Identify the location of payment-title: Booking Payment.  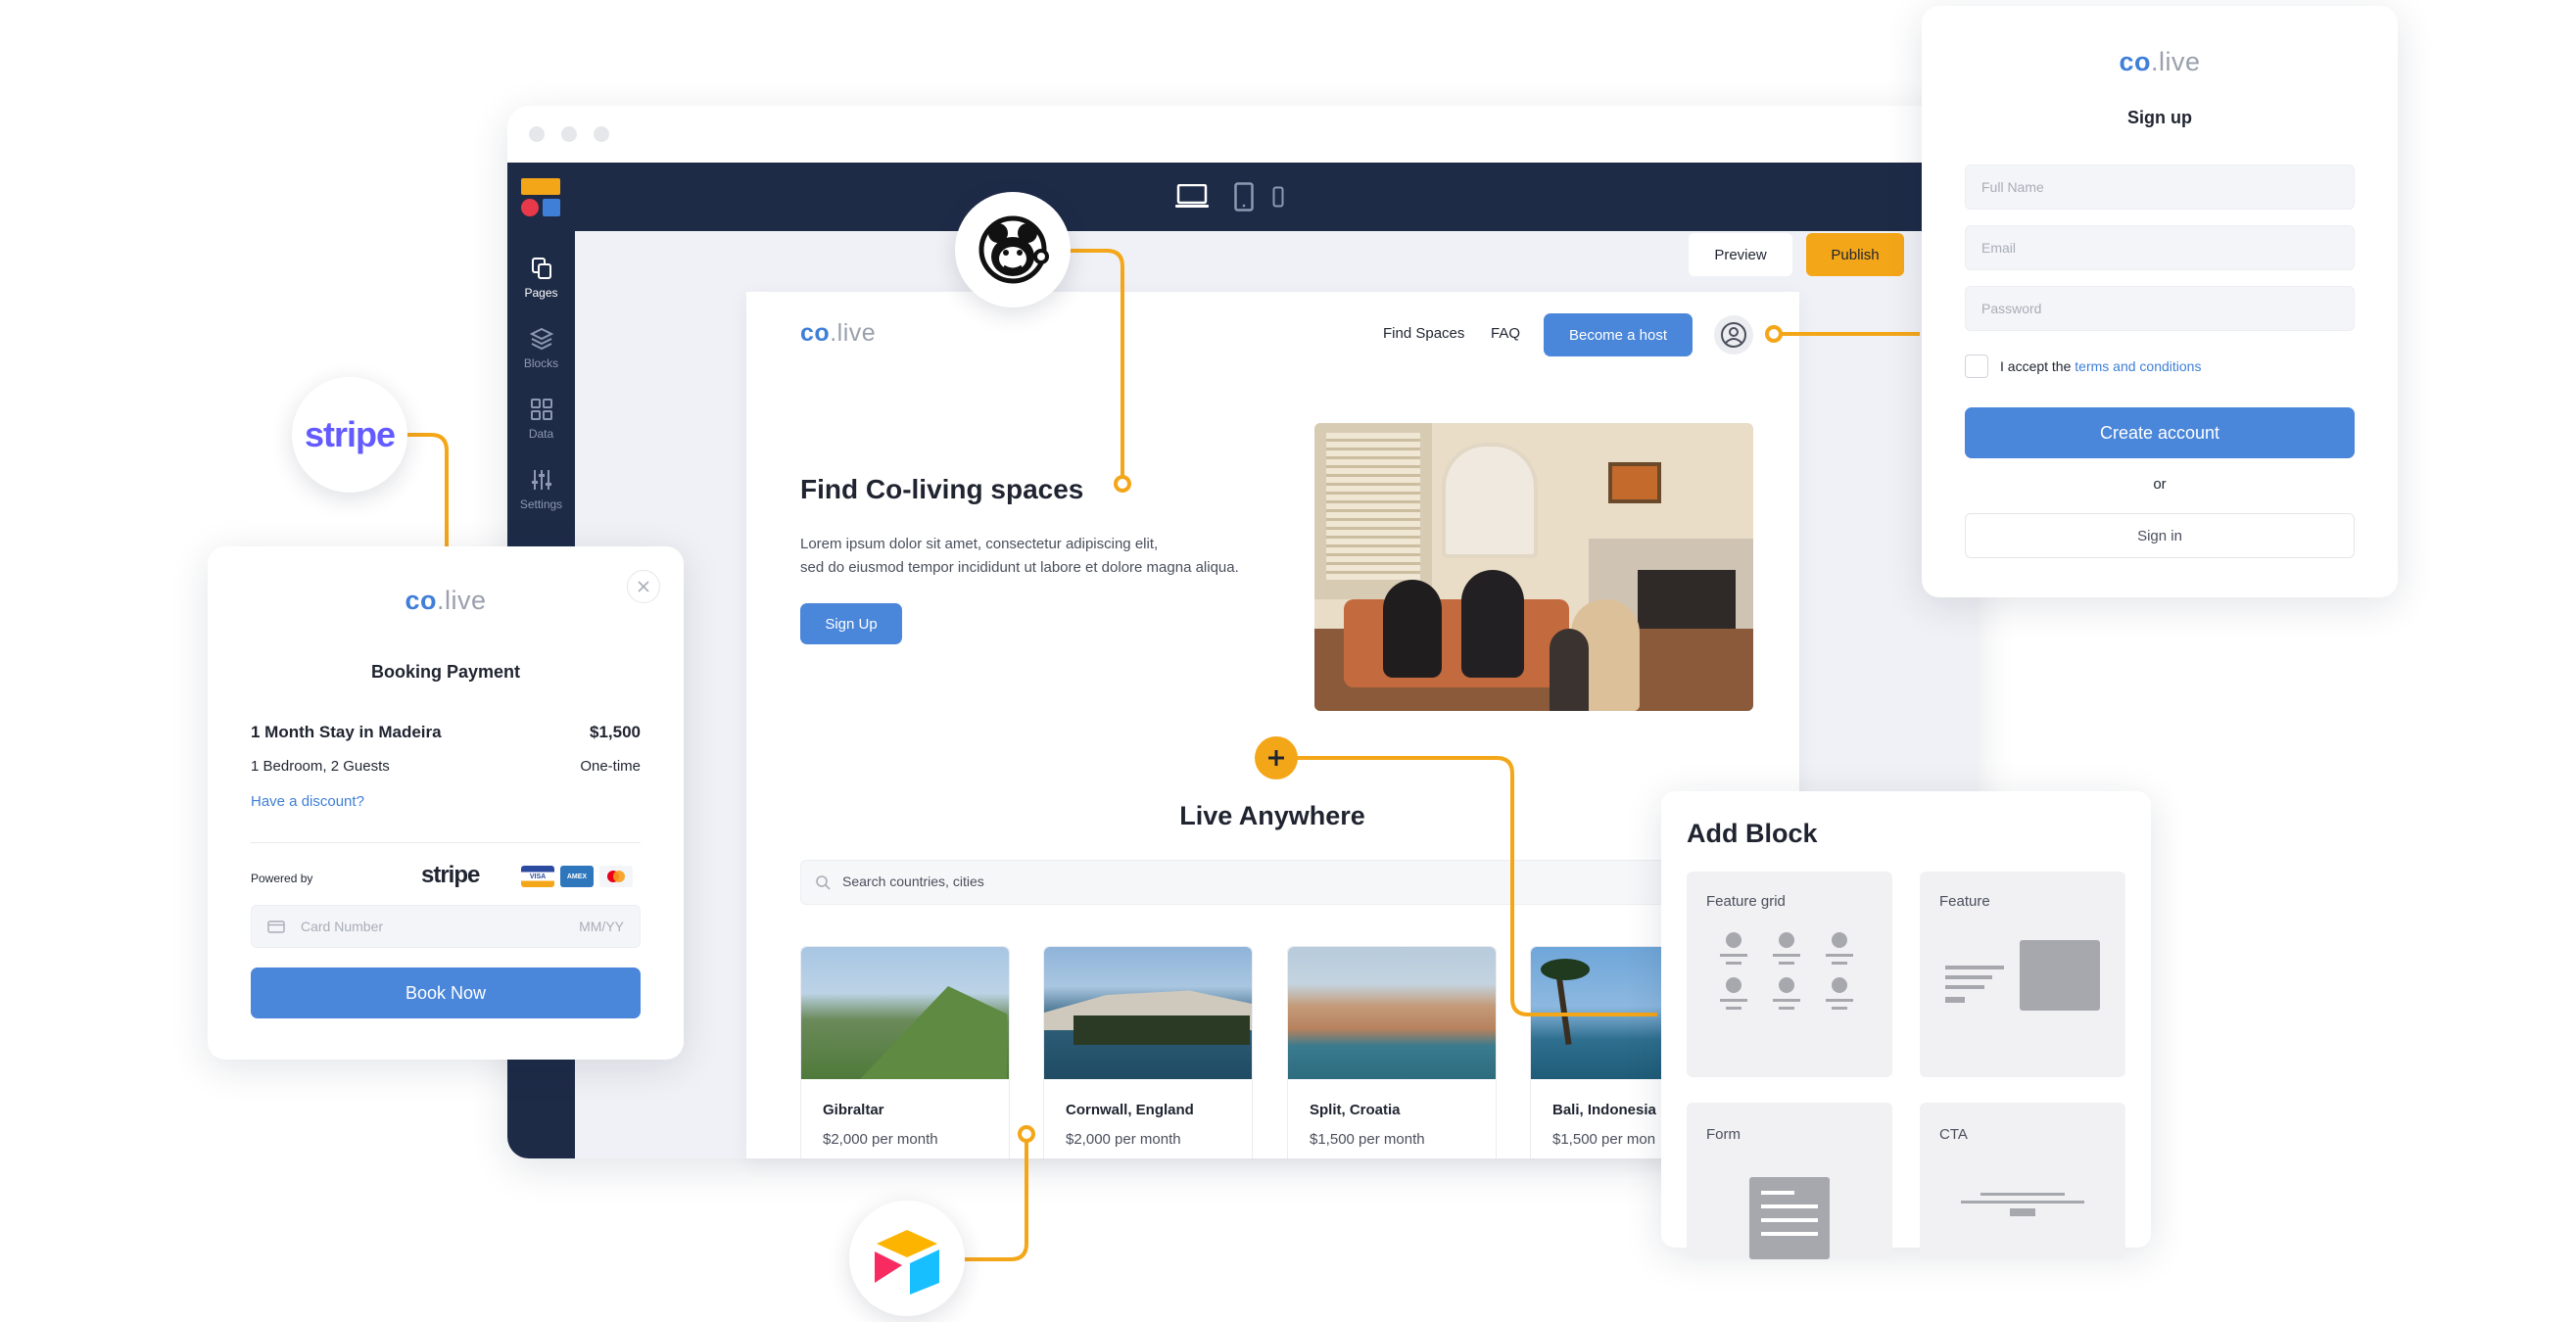
(446, 672).